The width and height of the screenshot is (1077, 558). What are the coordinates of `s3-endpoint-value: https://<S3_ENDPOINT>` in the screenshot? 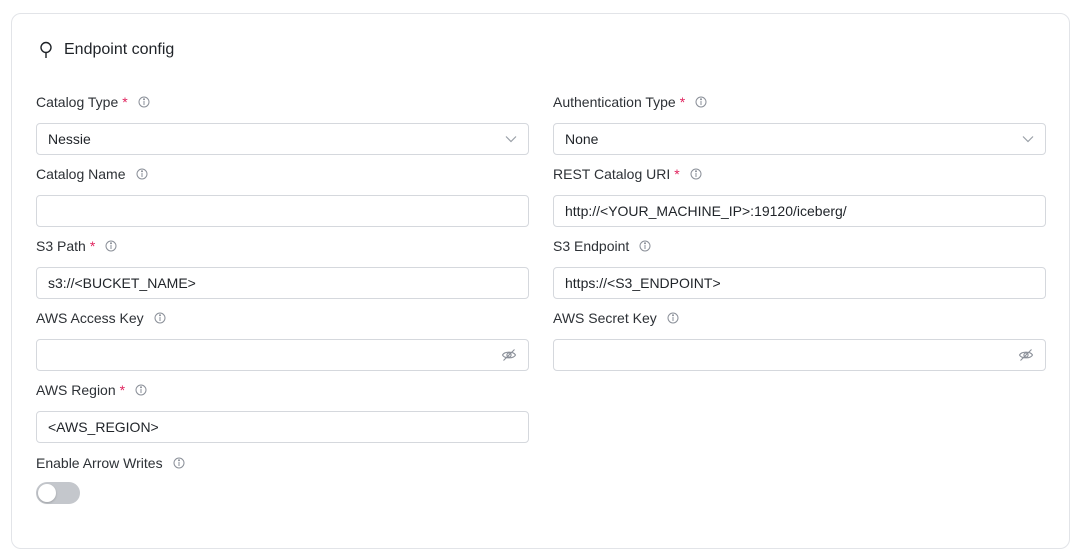 It's located at (643, 283).